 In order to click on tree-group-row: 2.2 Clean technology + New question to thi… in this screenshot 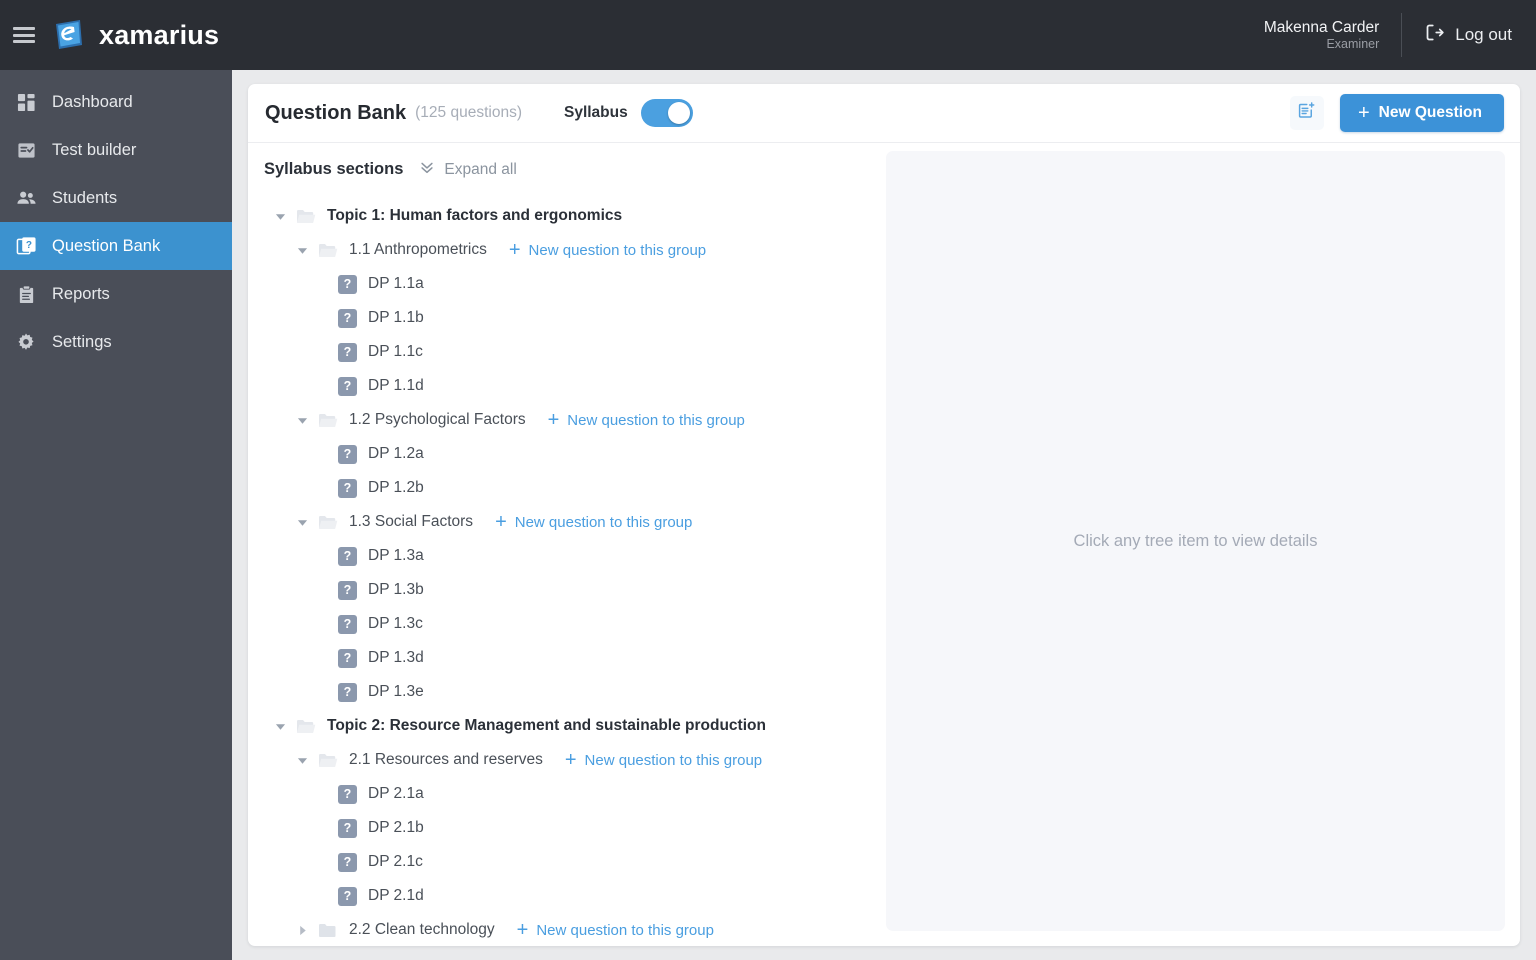, I will do `click(564, 929)`.